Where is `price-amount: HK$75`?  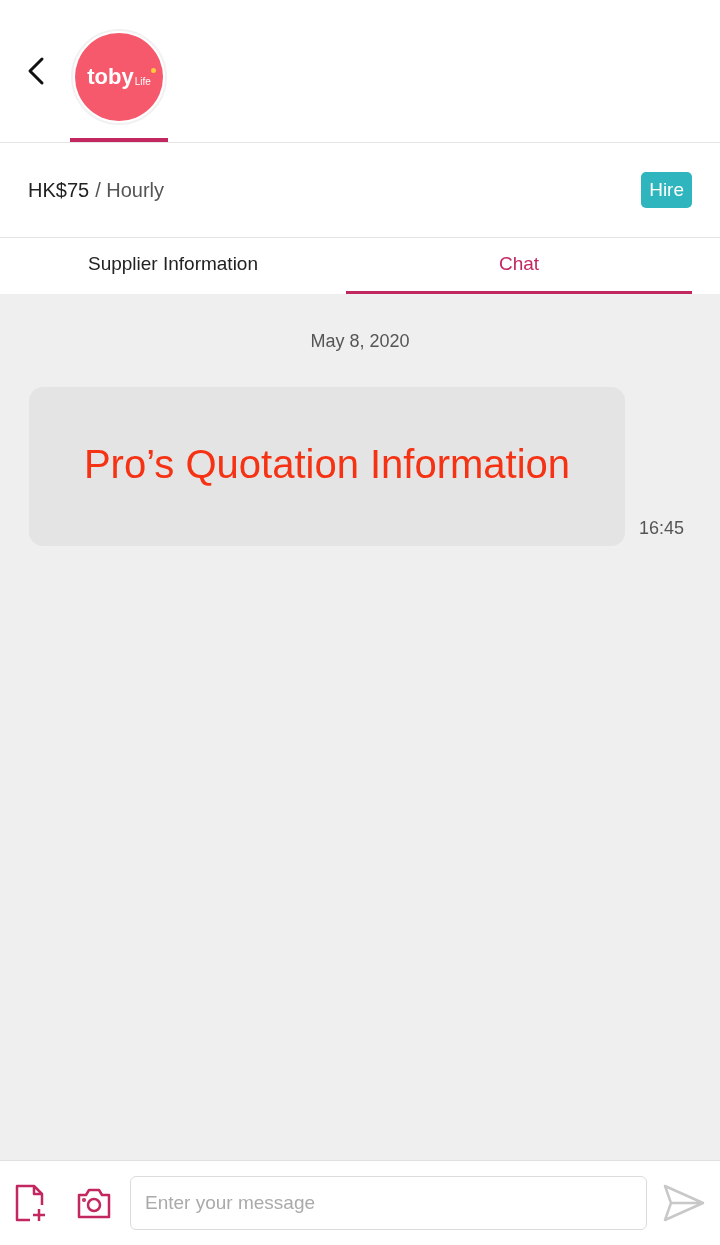 price-amount: HK$75 is located at coordinates (59, 190).